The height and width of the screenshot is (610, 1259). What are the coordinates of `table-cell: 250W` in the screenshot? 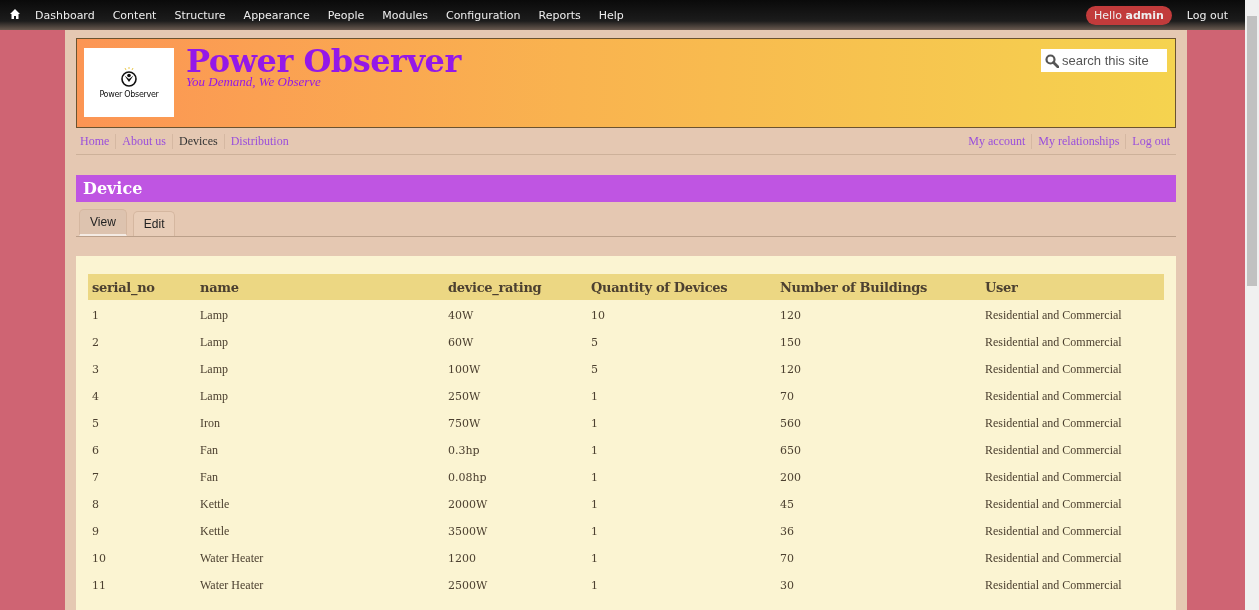 It's located at (464, 396).